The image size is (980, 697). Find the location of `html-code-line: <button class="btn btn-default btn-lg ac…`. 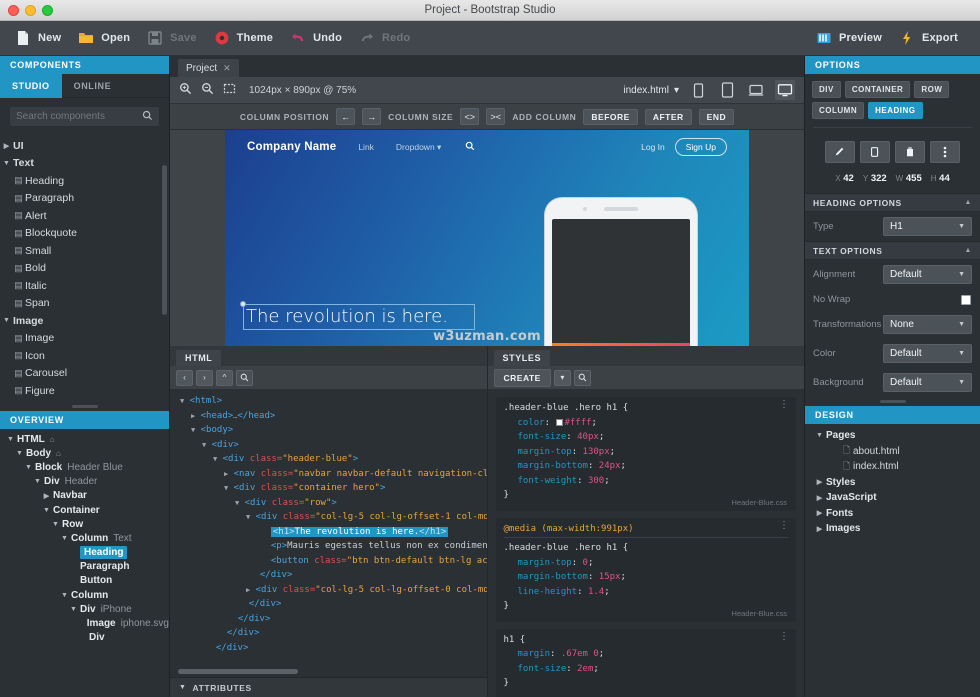

html-code-line: <button class="btn btn-default btn-lg ac… is located at coordinates (331, 563).